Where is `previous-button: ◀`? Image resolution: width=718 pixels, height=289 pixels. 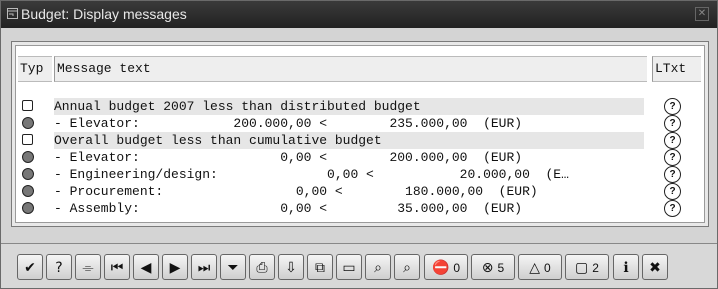 previous-button: ◀ is located at coordinates (146, 267).